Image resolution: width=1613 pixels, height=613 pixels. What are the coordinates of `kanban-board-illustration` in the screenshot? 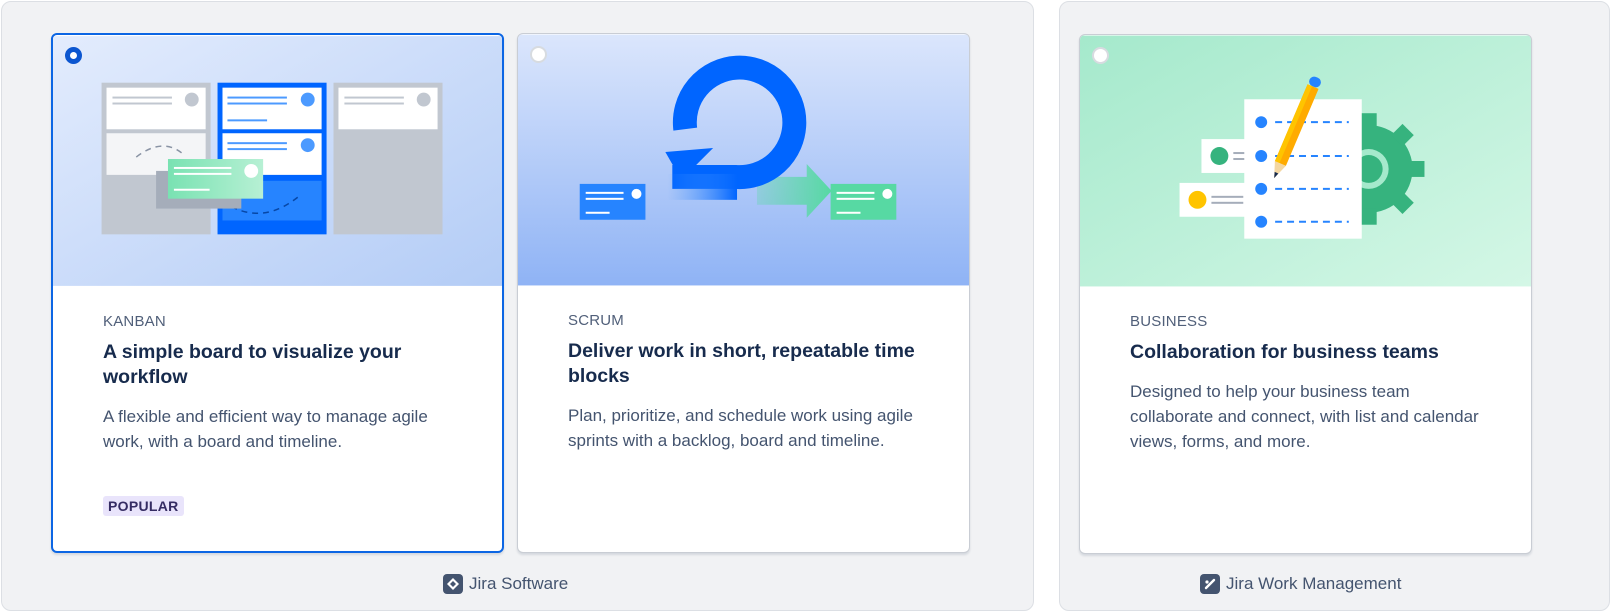 It's located at (277, 161).